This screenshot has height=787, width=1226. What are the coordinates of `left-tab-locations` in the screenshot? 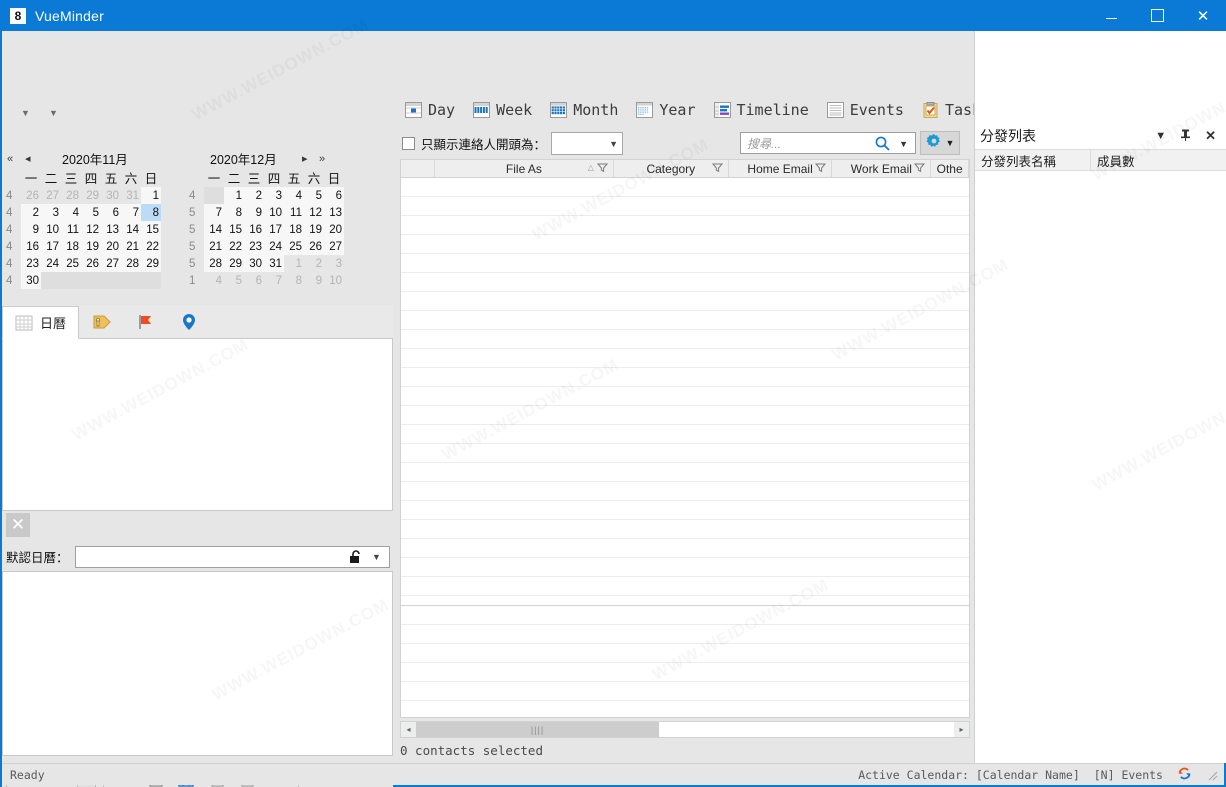 It's located at (189, 321).